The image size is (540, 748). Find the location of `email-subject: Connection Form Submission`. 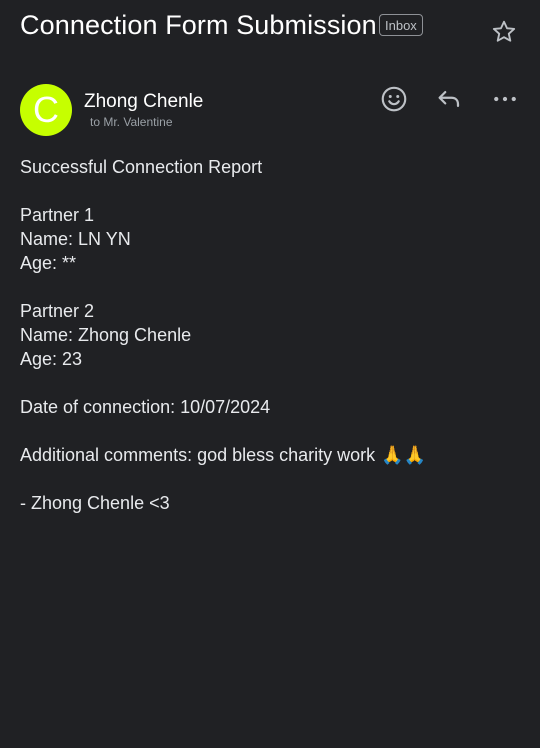

email-subject: Connection Form Submission is located at coordinates (198, 25).